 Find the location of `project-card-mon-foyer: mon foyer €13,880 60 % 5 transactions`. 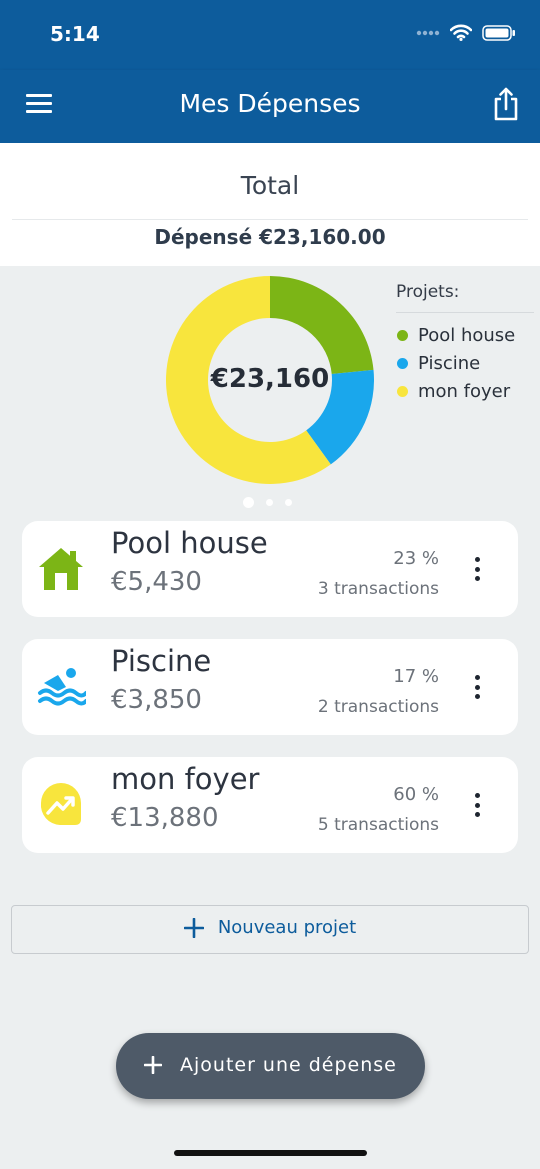

project-card-mon-foyer: mon foyer €13,880 60 % 5 transactions is located at coordinates (270, 805).